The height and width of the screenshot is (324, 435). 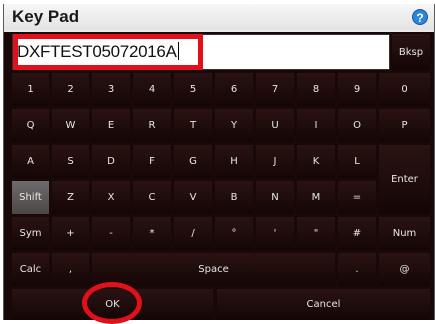 I want to click on key-m: M, so click(x=316, y=197).